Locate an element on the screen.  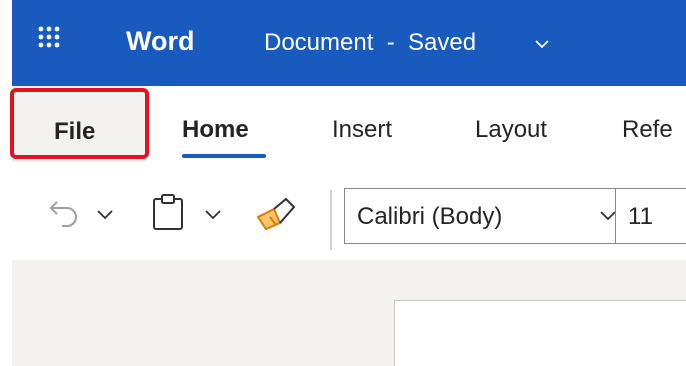
font-size-dropdown: 11 is located at coordinates (650, 216).